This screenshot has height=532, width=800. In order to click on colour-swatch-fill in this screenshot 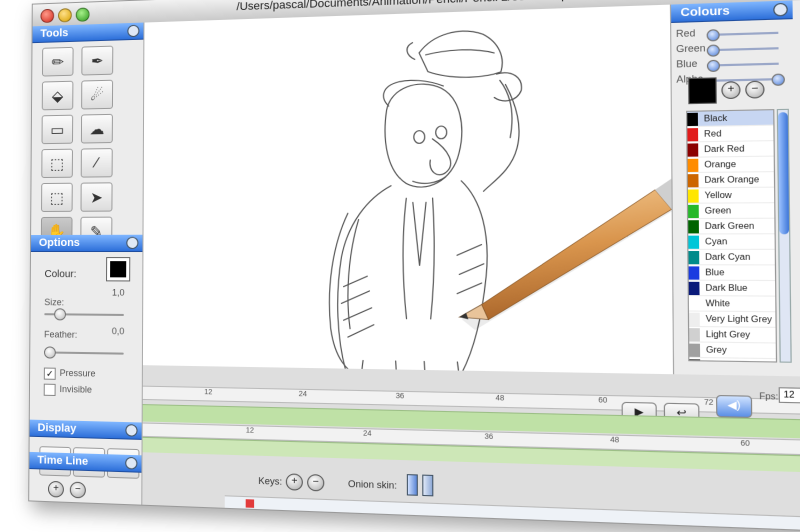, I will do `click(118, 269)`.